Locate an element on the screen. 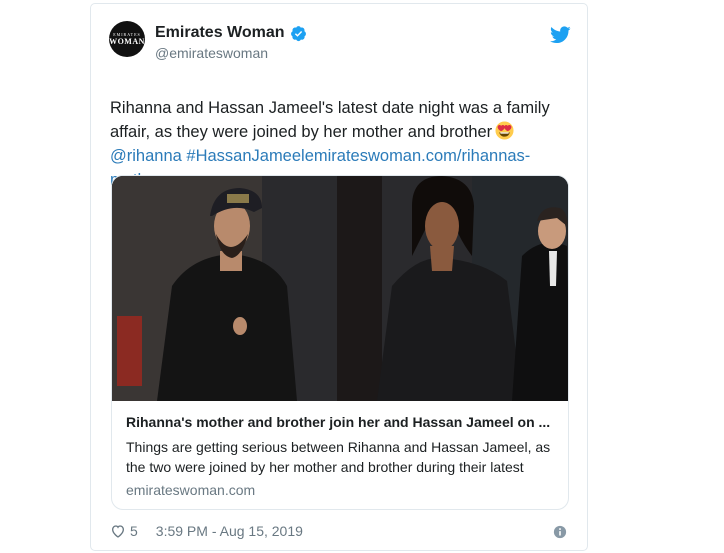  info-icon is located at coordinates (560, 532).